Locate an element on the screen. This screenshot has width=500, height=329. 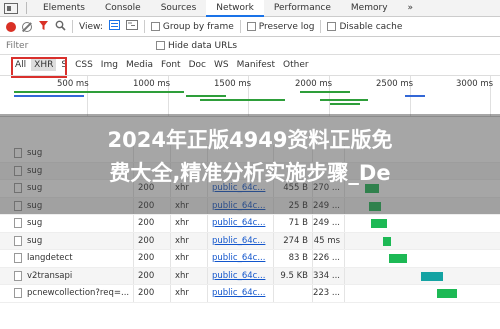
request-name: langdetect is located at coordinates (50, 258).